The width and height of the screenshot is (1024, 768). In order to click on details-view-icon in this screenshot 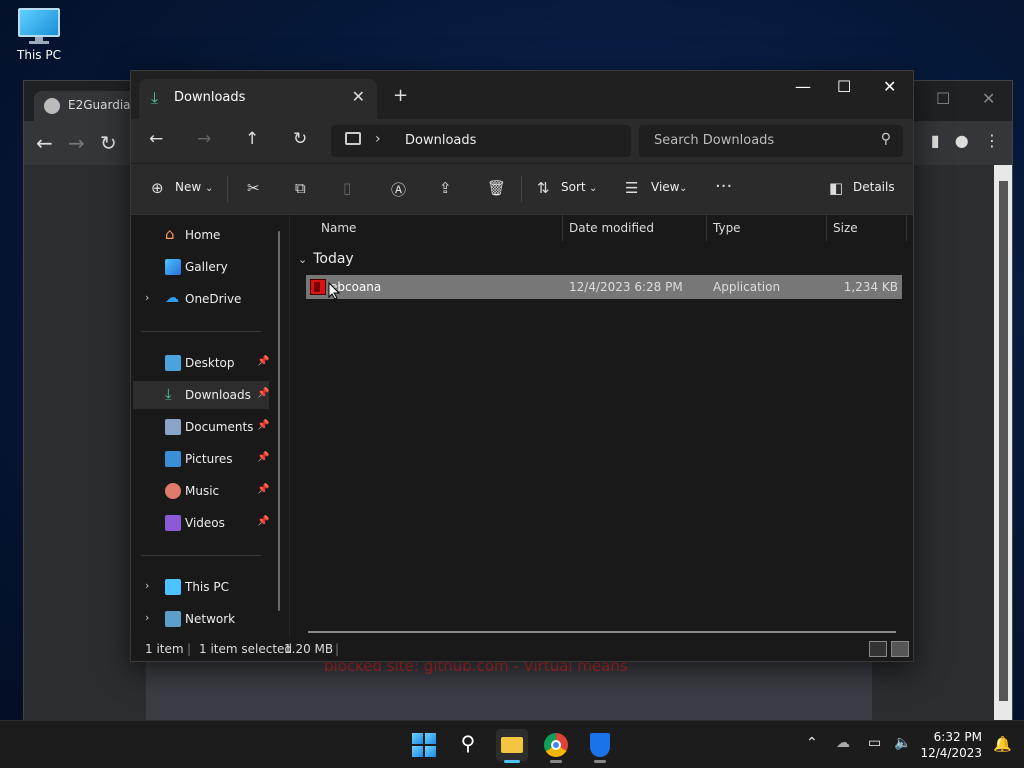, I will do `click(878, 649)`.